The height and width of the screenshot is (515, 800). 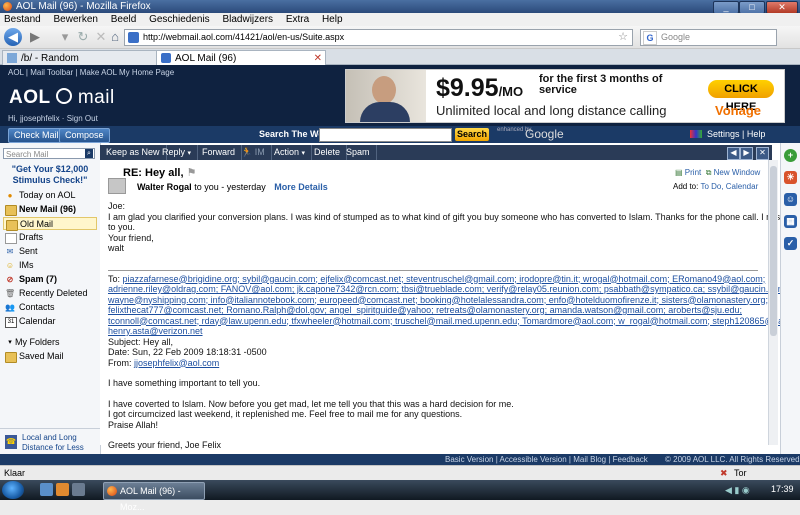 I want to click on add-to-links: Add to: To Do, Calendar, so click(x=715, y=186).